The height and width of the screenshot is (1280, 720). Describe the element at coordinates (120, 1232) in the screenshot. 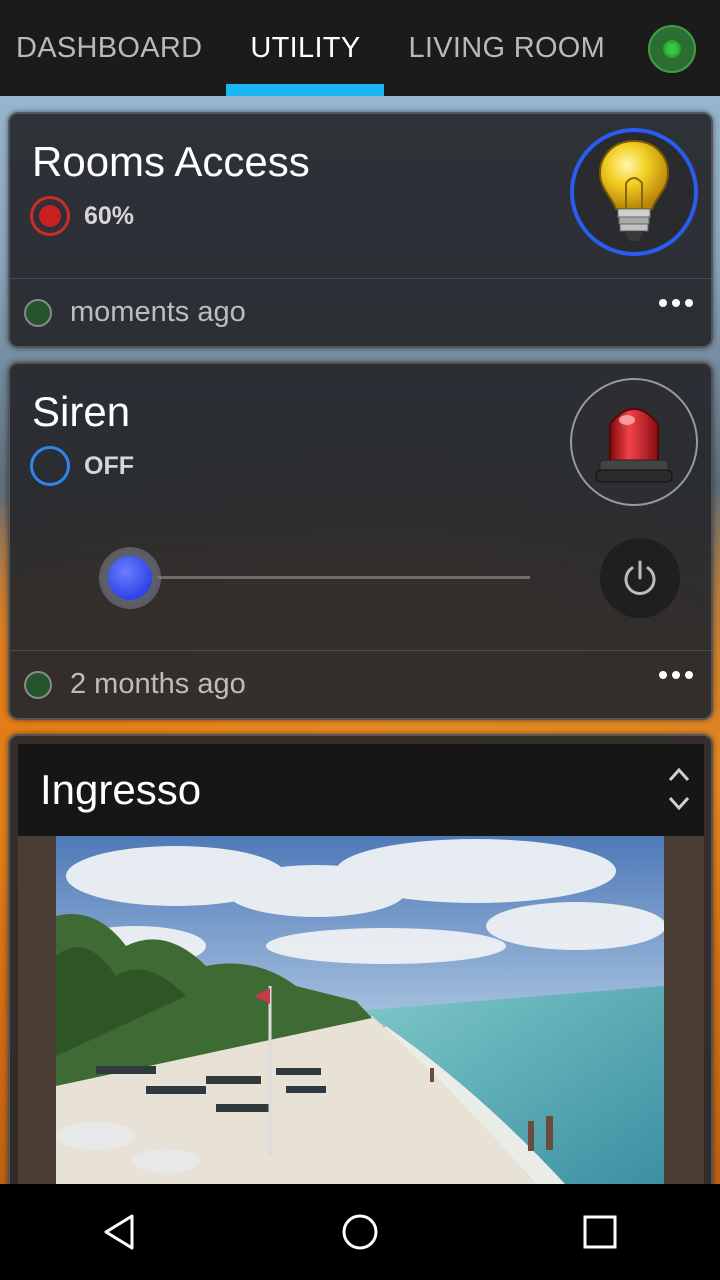

I see `back-icon` at that location.